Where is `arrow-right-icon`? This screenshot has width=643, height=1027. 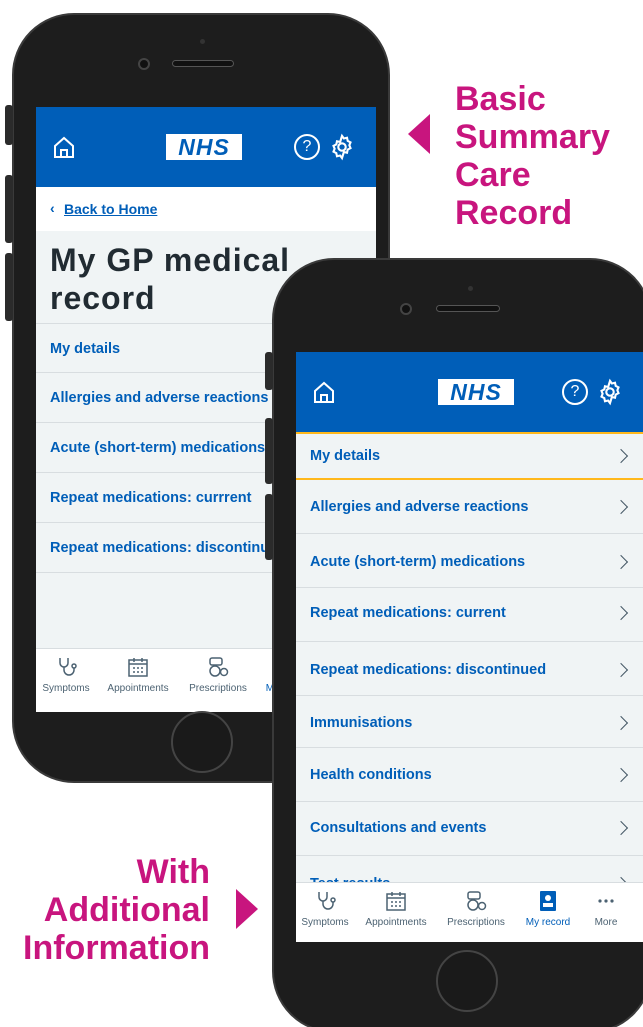 arrow-right-icon is located at coordinates (247, 909).